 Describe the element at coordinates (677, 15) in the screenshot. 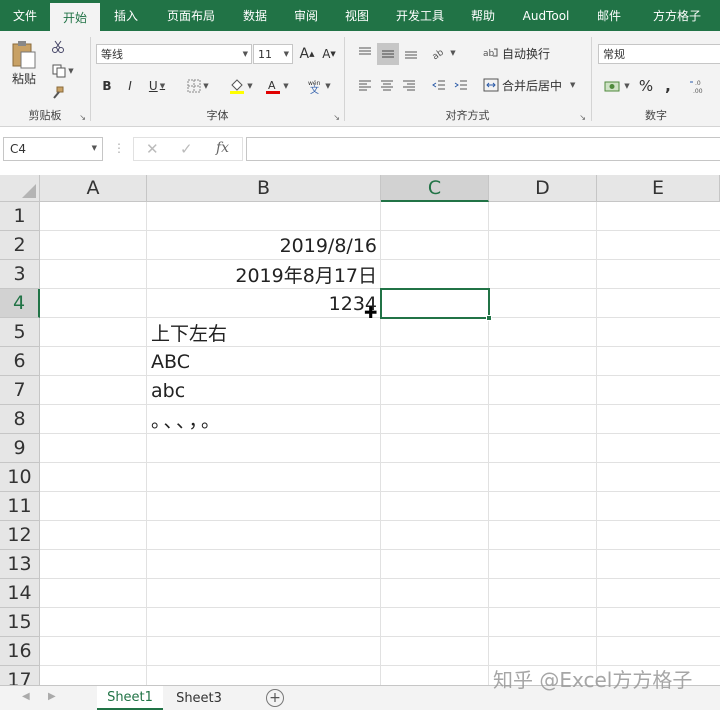

I see `tab-fangfang: 方方格子` at that location.